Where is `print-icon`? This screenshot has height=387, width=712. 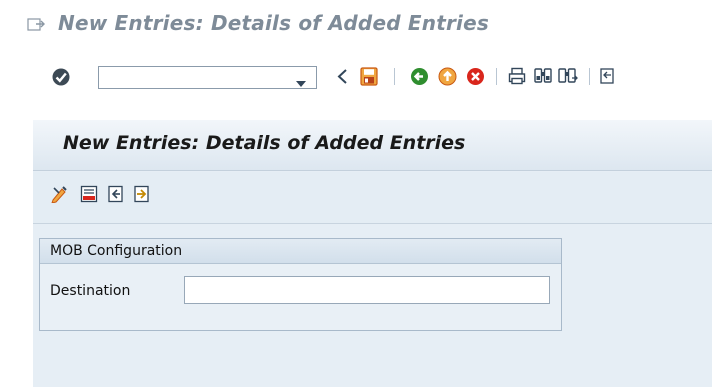 print-icon is located at coordinates (517, 76).